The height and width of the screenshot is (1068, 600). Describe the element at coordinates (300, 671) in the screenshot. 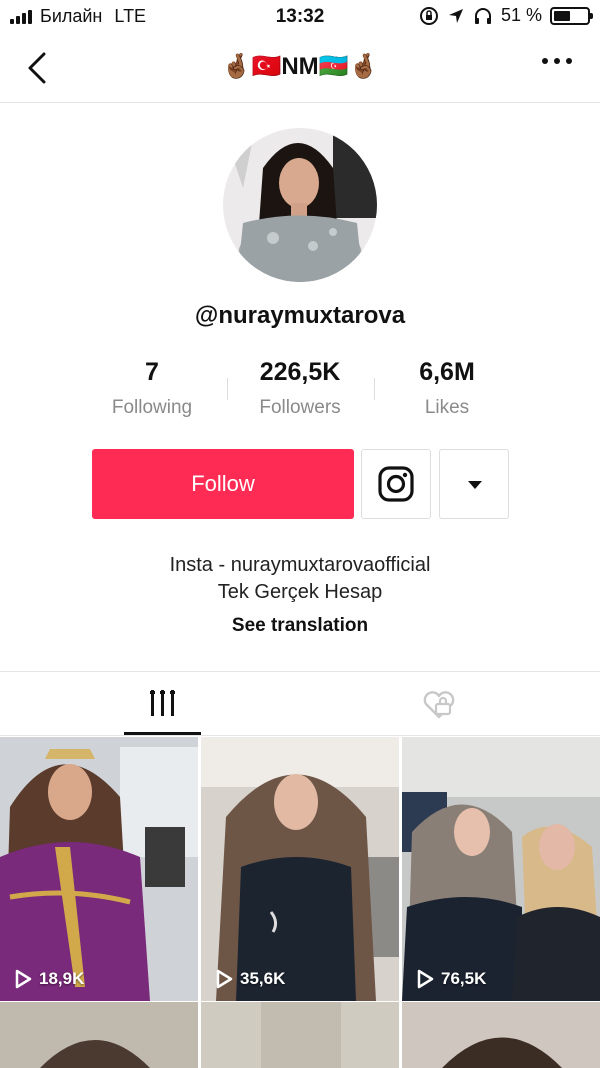

I see `tabs-divider` at that location.